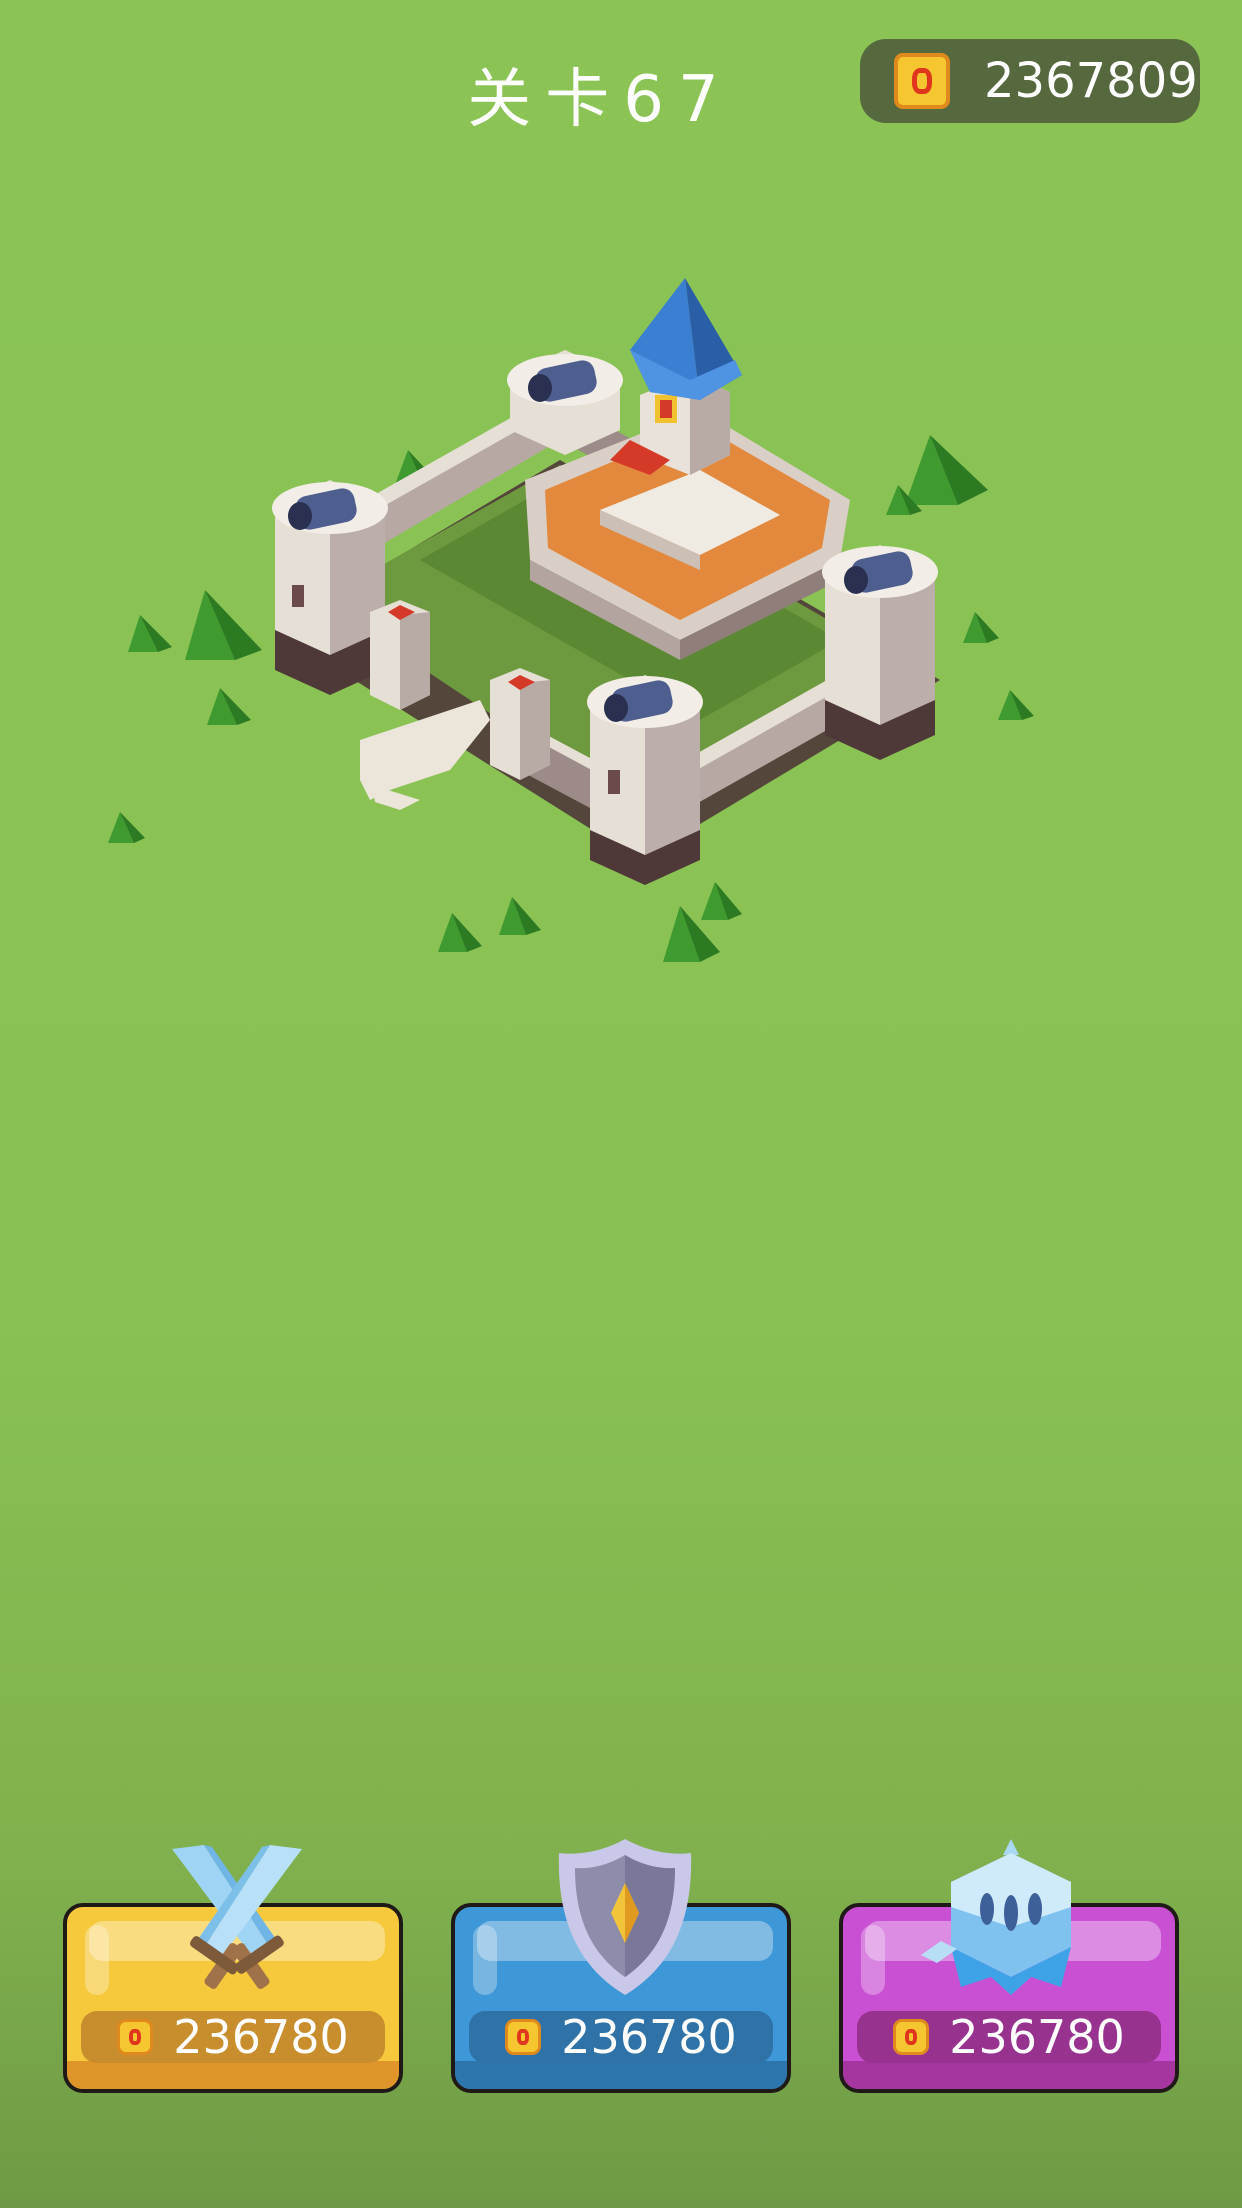  I want to click on troops-price: 236780, so click(1009, 2037).